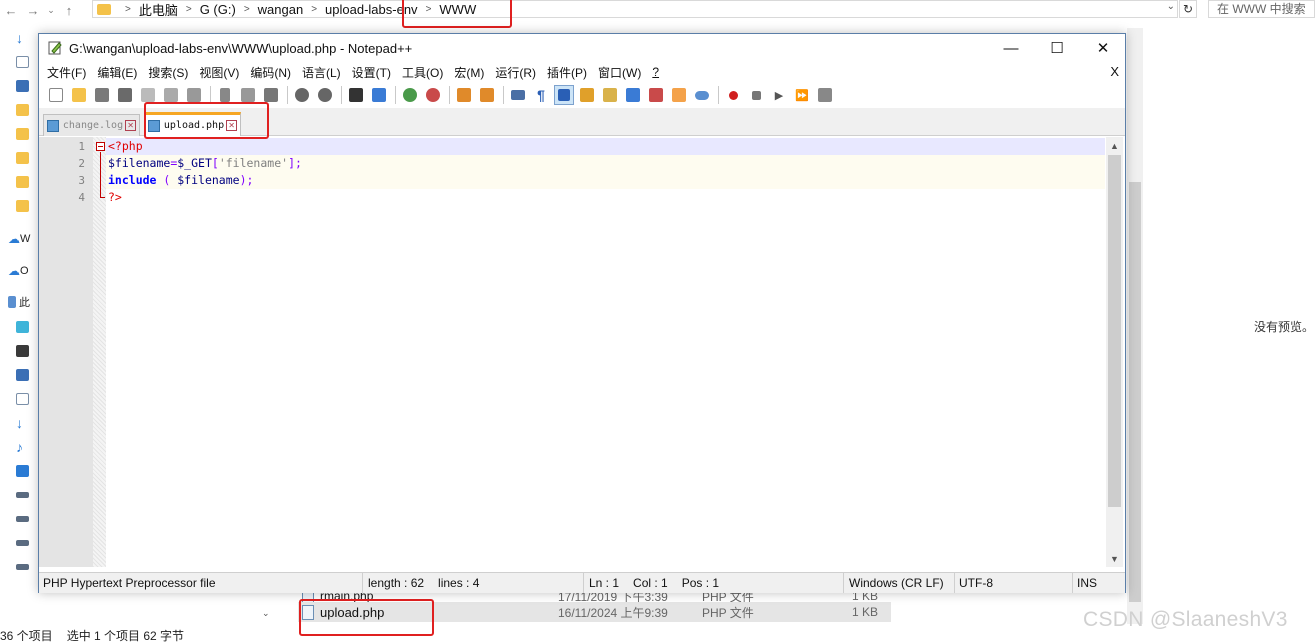  Describe the element at coordinates (168, 72) in the screenshot. I see `menu-search: 搜索(S)` at that location.